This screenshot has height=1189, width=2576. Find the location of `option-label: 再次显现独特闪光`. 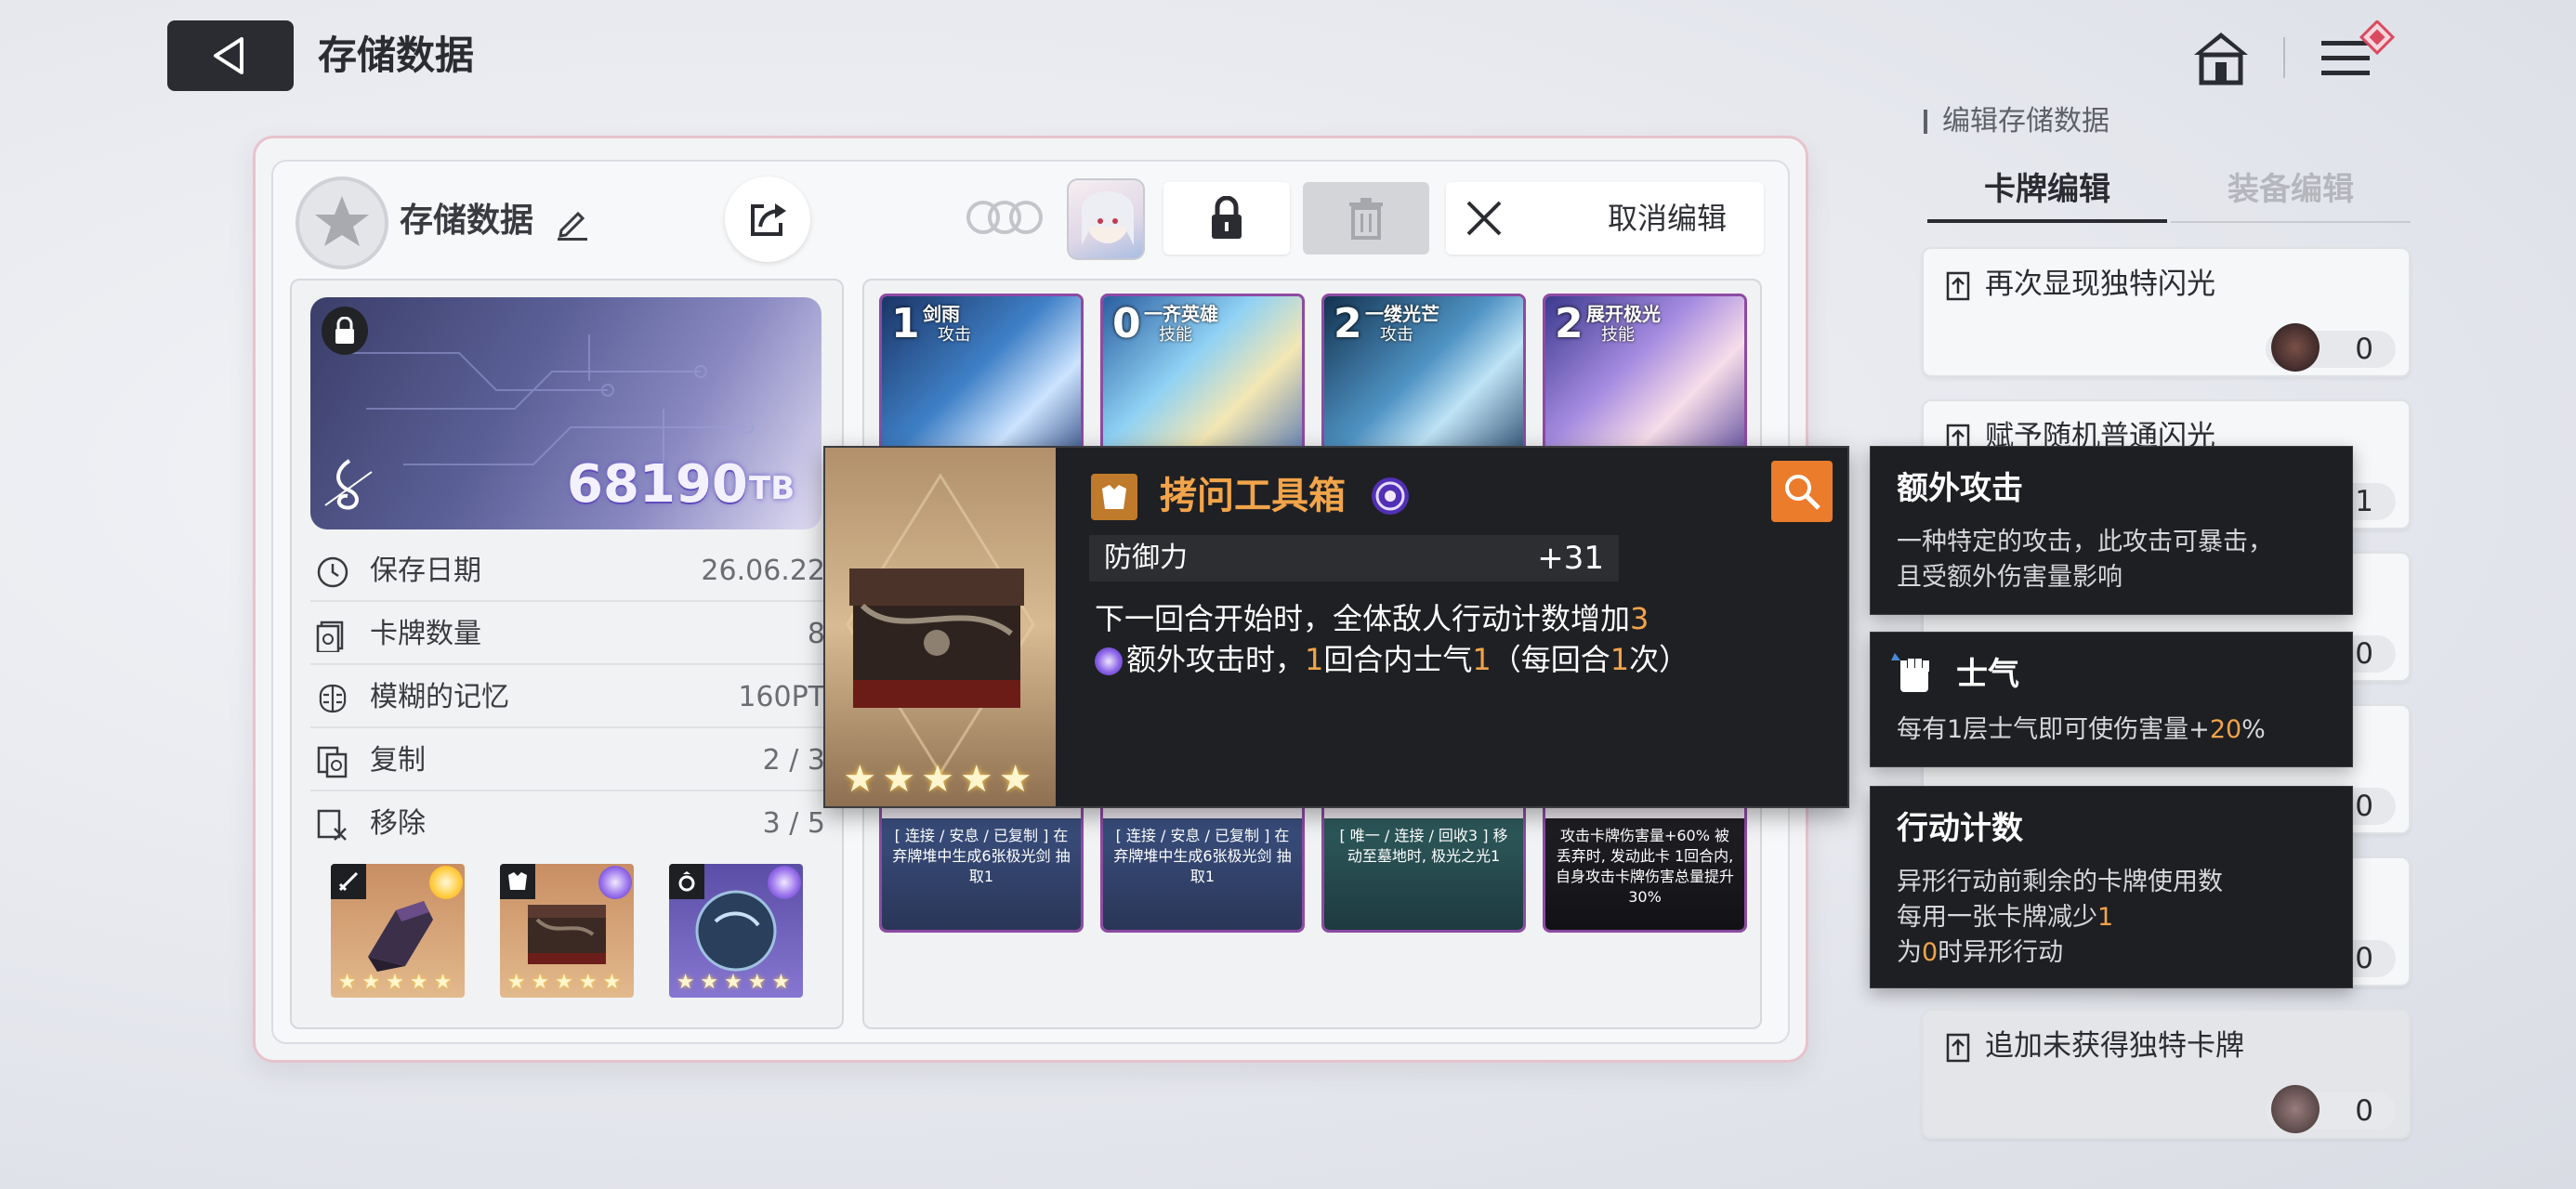

option-label: 再次显现独特闪光 is located at coordinates (2100, 284).